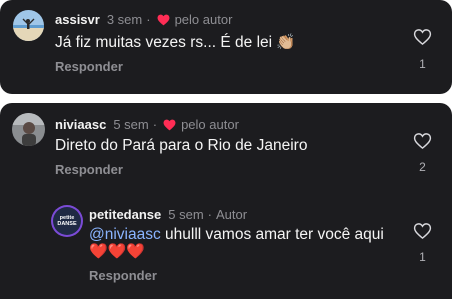 The height and width of the screenshot is (299, 452). What do you see at coordinates (125, 234) in the screenshot?
I see `mention-link: @niviaasc` at bounding box center [125, 234].